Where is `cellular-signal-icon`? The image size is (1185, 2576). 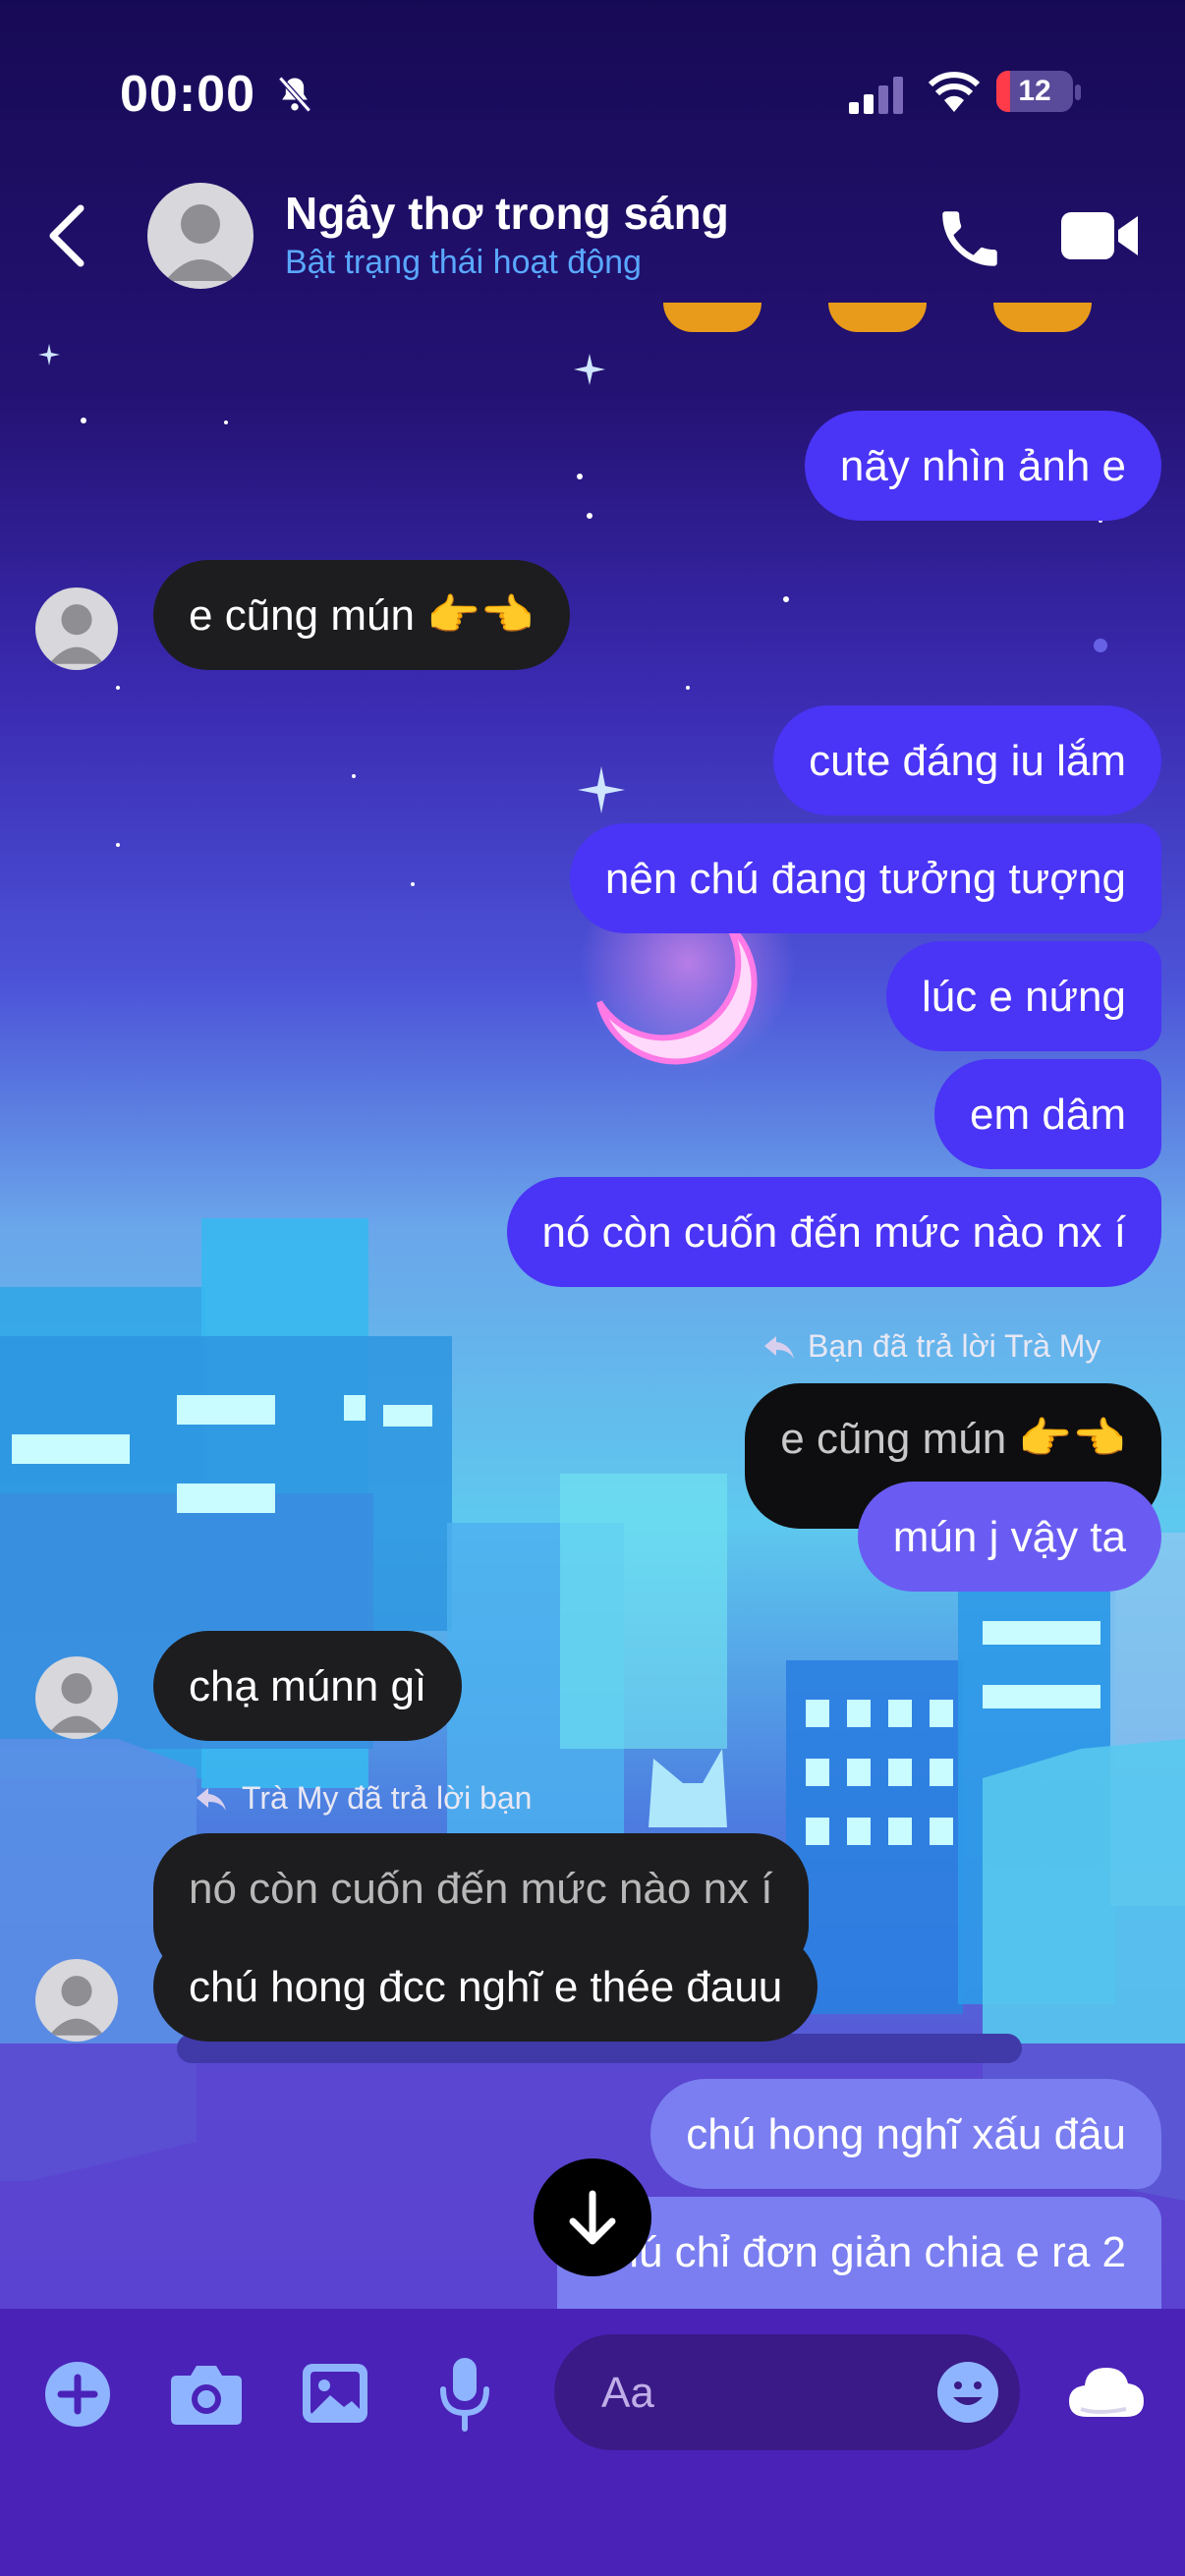
cellular-signal-icon is located at coordinates (876, 95).